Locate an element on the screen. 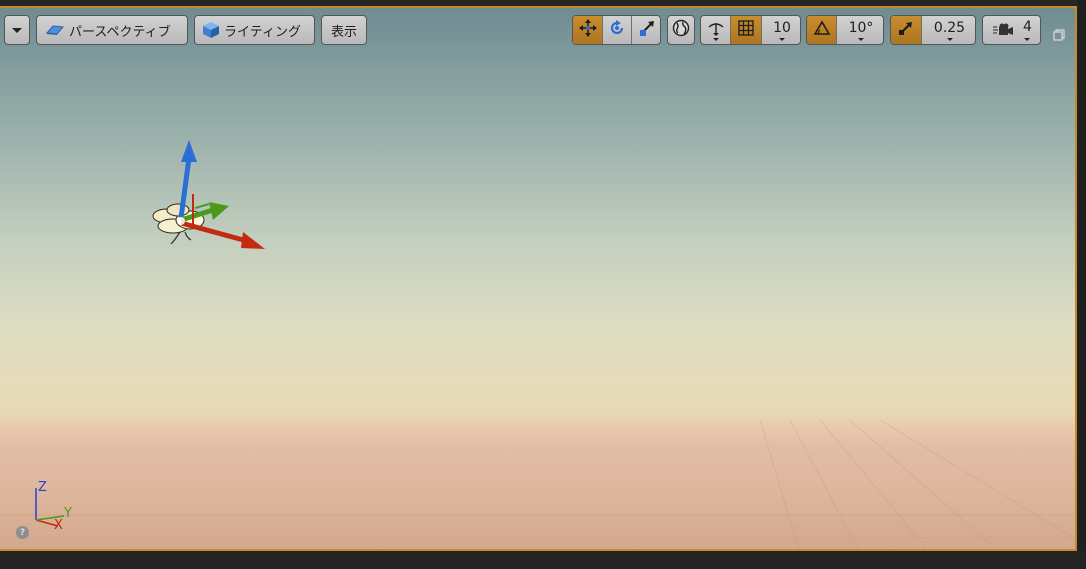  grid-snap-value-dropdown: 10 is located at coordinates (781, 30).